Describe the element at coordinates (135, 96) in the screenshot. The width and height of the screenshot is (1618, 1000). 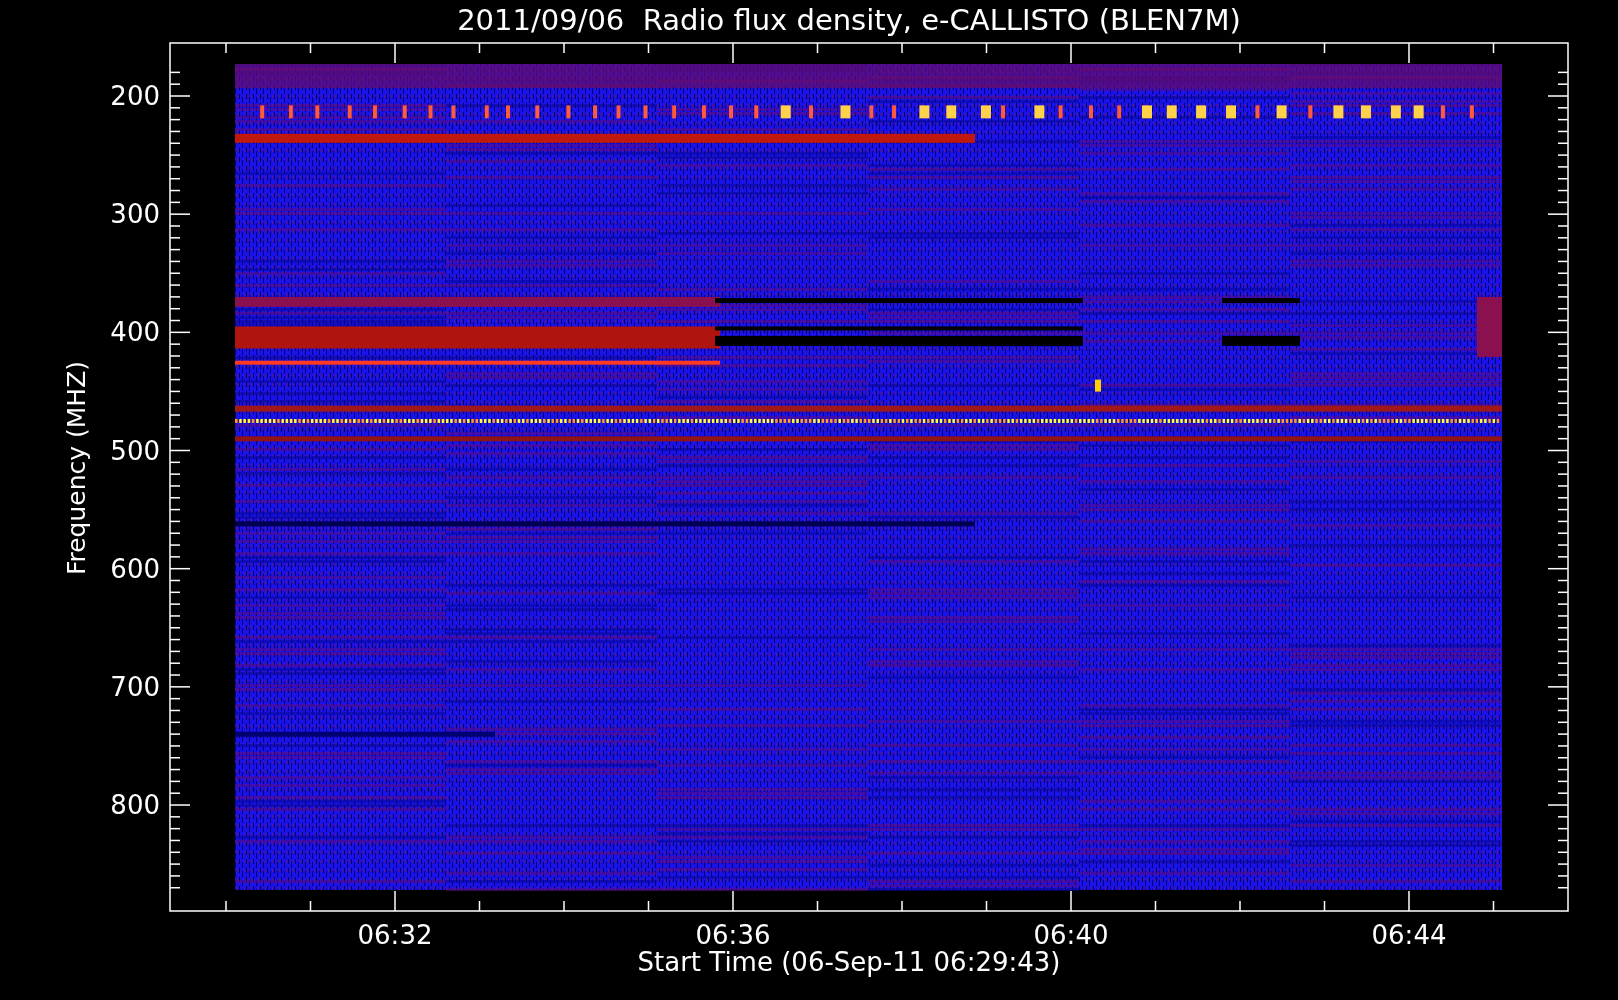
I see `axis-tick-label: 200` at that location.